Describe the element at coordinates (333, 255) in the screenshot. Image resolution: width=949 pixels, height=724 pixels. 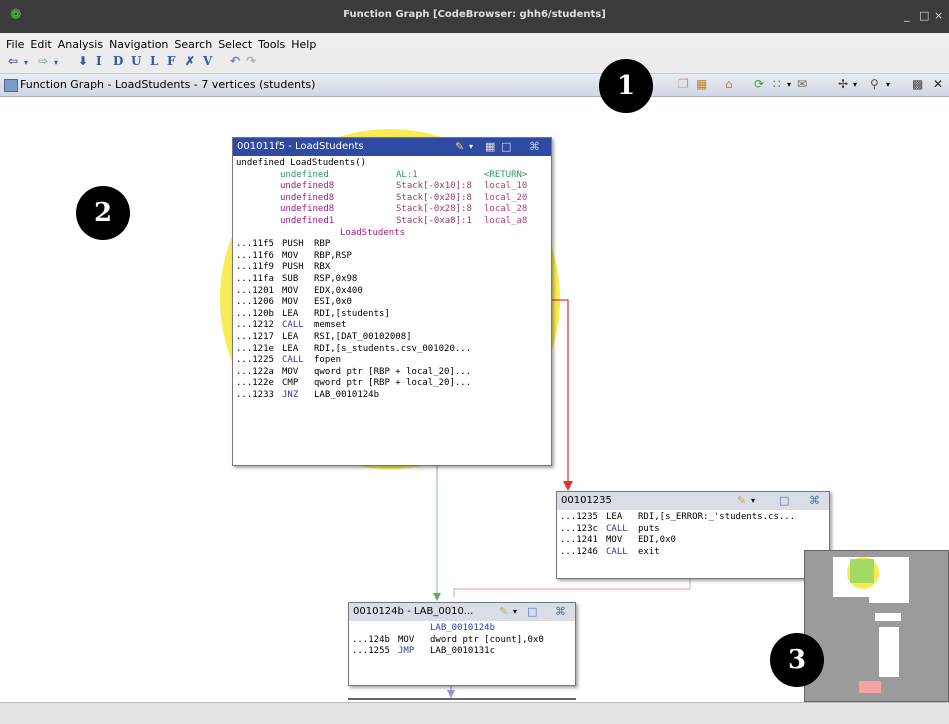
I see `instruction-operands: RBP,RSP` at that location.